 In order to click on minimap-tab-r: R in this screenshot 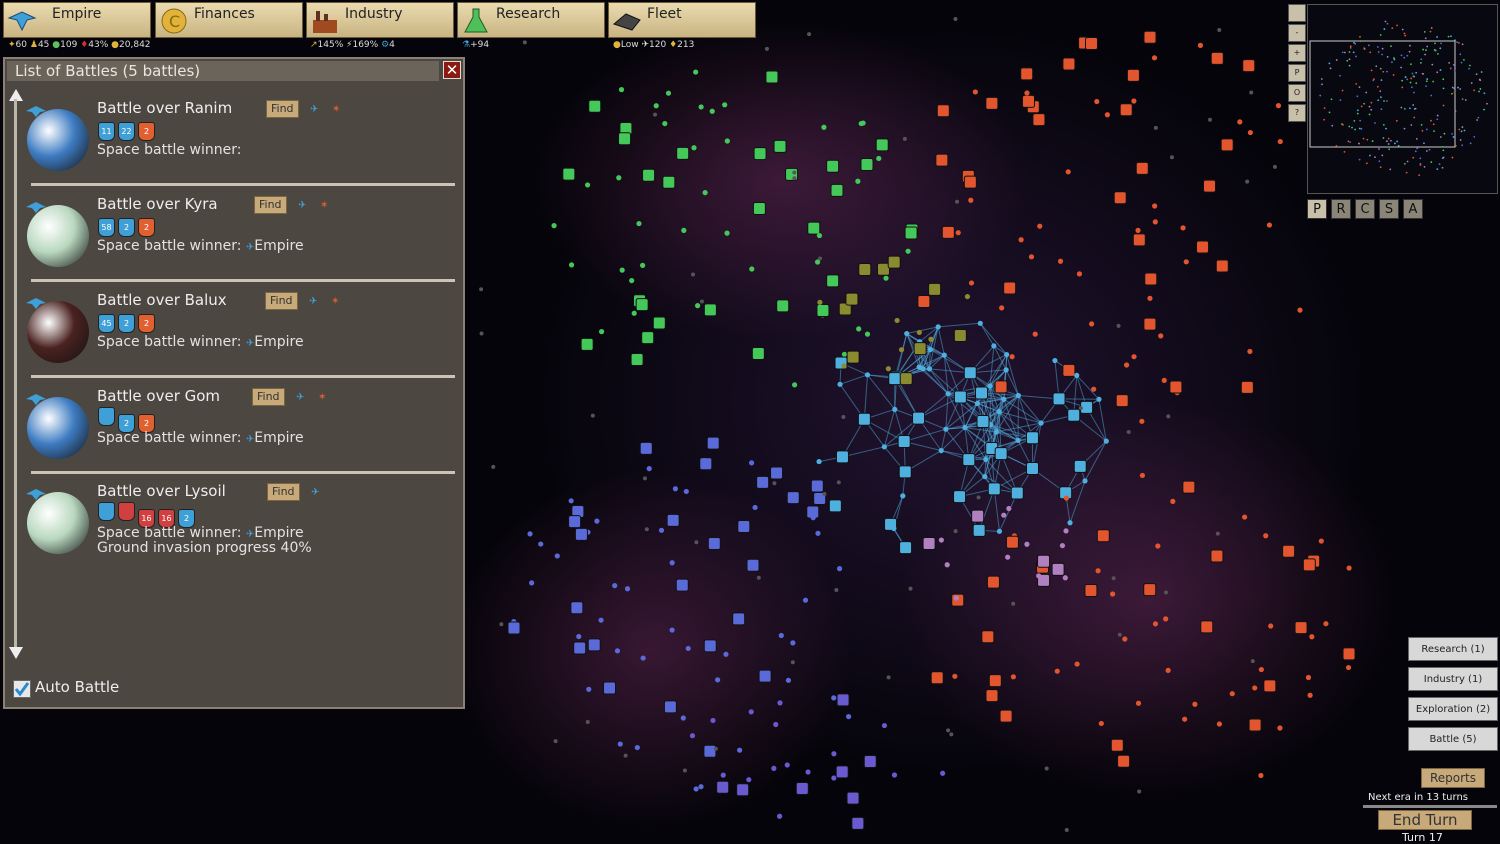, I will do `click(1341, 209)`.